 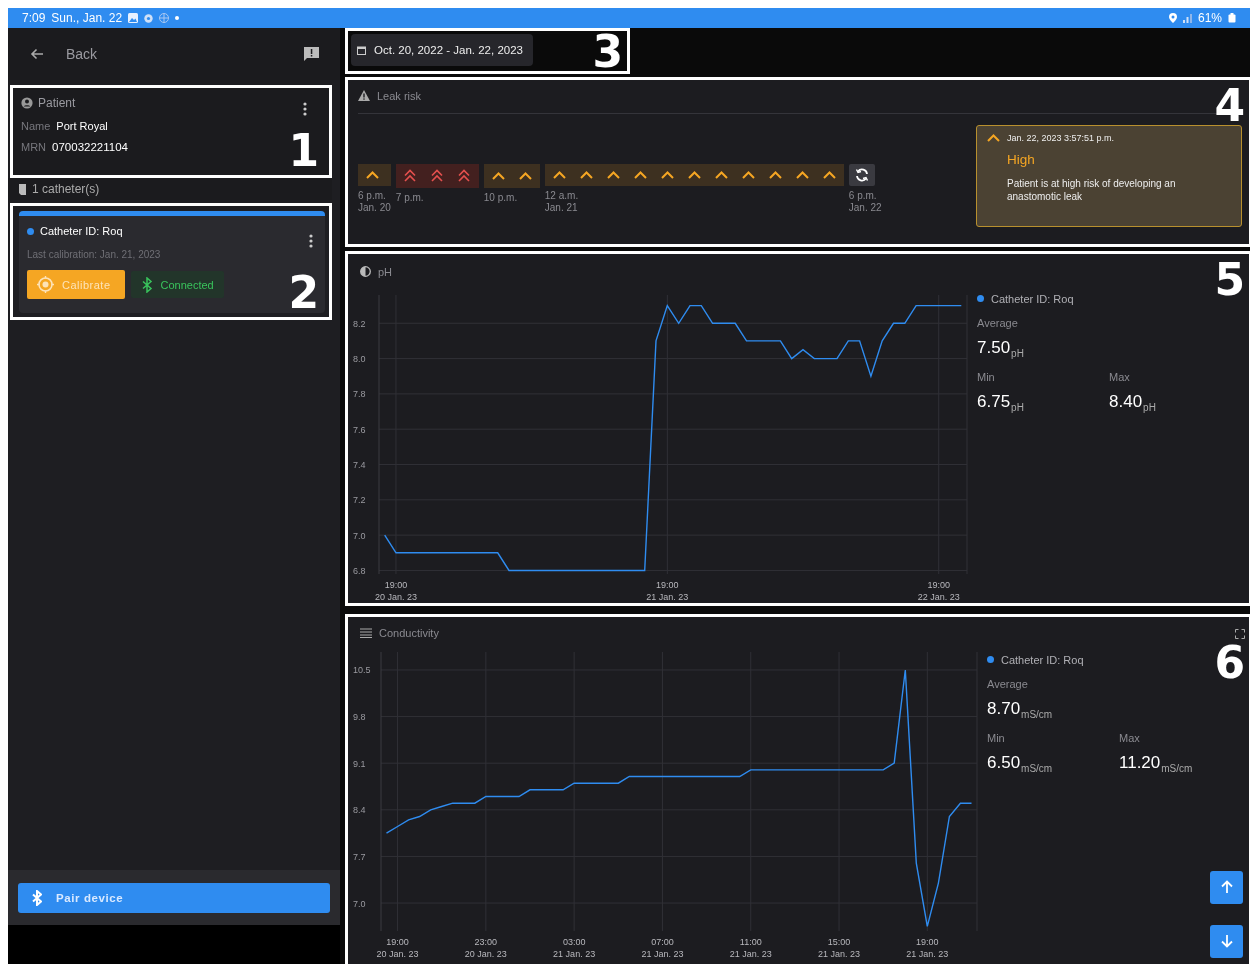 What do you see at coordinates (1001, 402) in the screenshot?
I see `stat-value: 6.75$_{pH}$` at bounding box center [1001, 402].